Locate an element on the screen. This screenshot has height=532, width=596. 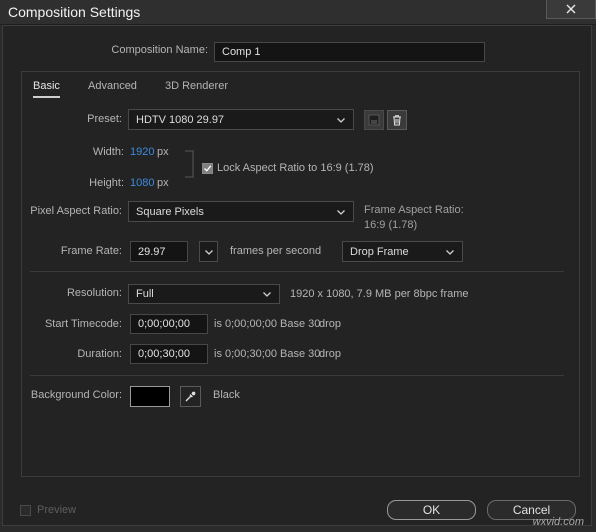
eyedropper-icon is located at coordinates (190, 396).